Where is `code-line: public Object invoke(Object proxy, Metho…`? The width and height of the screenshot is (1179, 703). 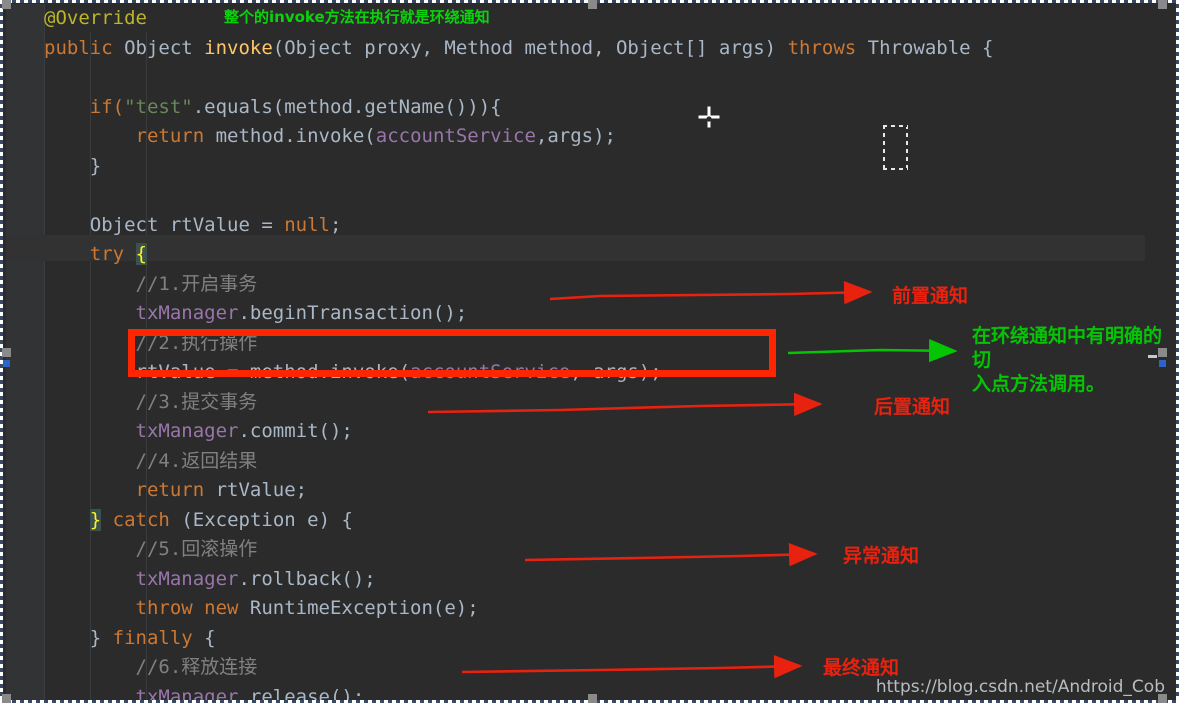
code-line: public Object invoke(Object proxy, Metho… is located at coordinates (594, 49).